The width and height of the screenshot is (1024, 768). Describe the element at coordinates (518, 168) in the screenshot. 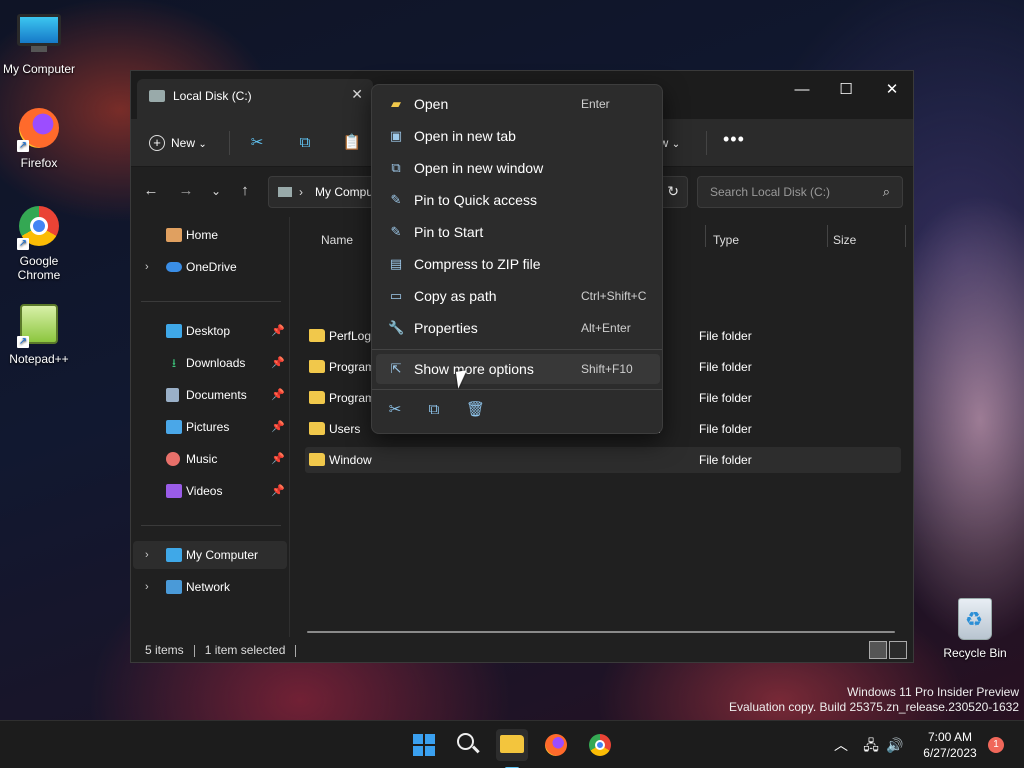

I see `menu-item-open-new-window: ⧉ Open in new window` at that location.